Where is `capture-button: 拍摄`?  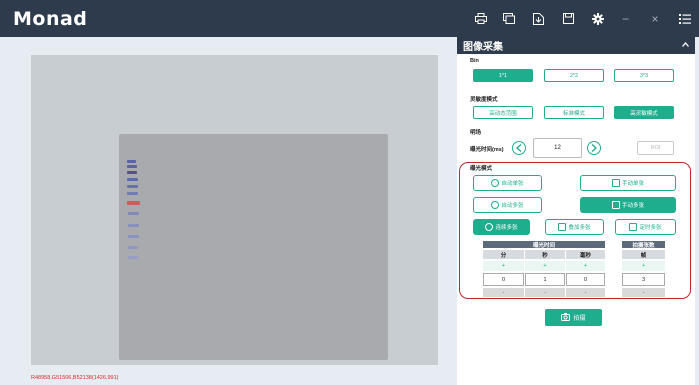 capture-button: 拍摄 is located at coordinates (573, 317).